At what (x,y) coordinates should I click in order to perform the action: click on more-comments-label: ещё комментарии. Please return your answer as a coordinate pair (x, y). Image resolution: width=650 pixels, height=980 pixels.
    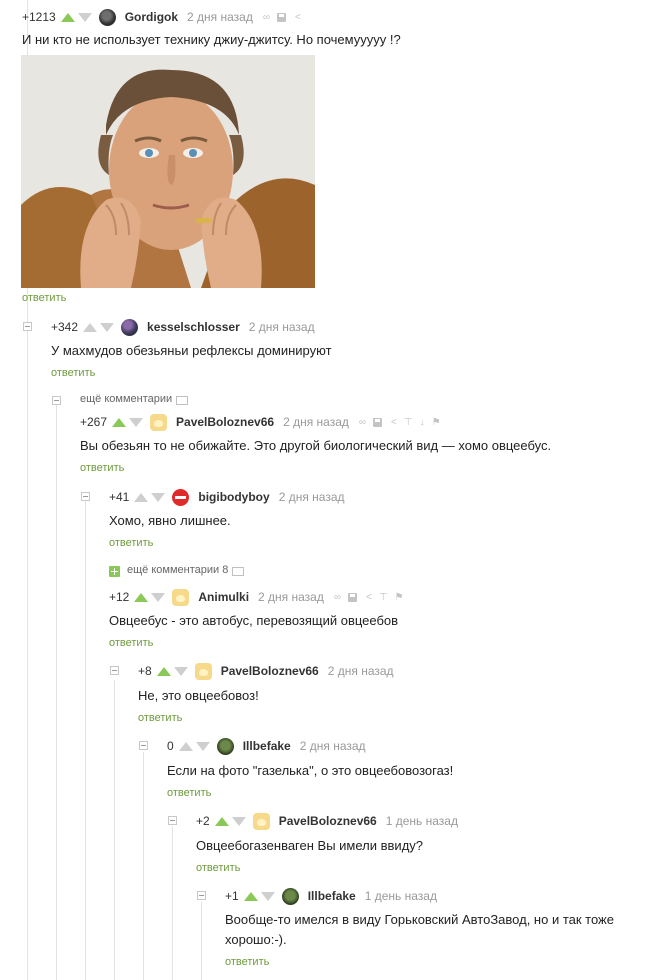
    Looking at the image, I should click on (126, 399).